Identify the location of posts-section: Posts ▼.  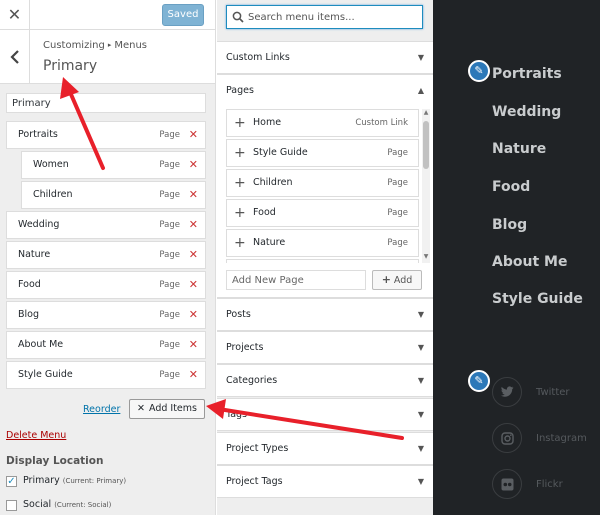
(325, 314).